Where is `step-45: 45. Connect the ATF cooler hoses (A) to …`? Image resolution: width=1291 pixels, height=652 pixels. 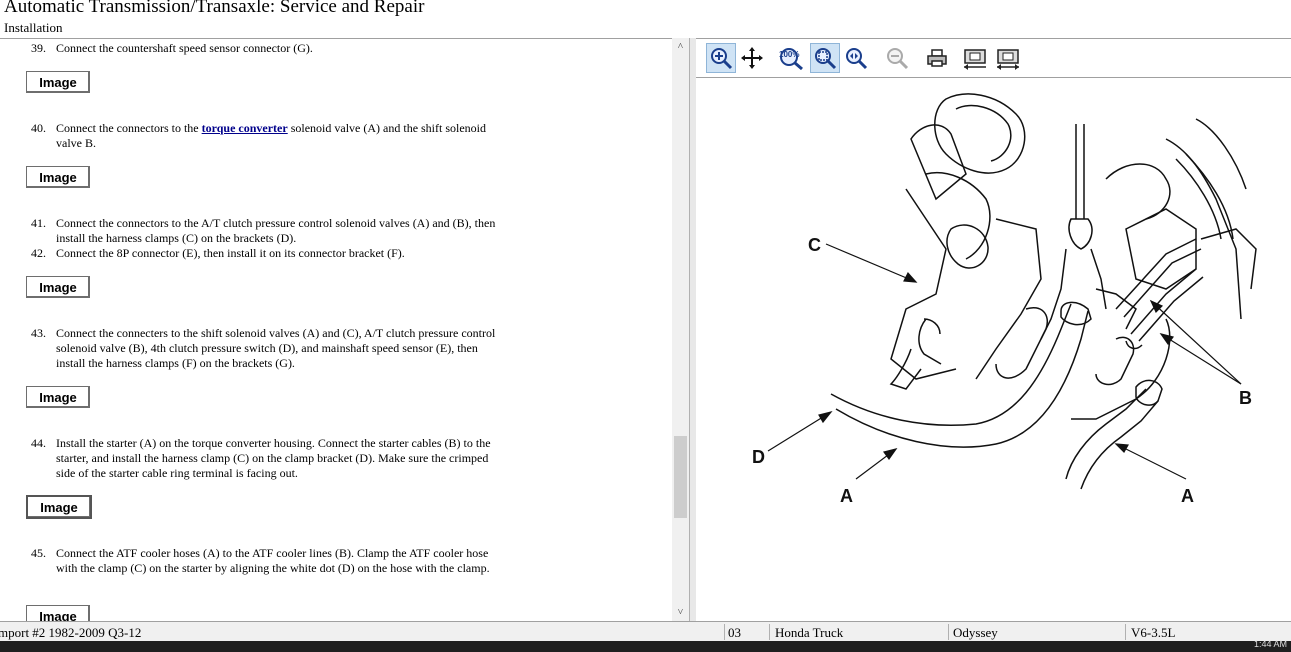
step-45: 45. Connect the ATF cooler hoses (A) to … is located at coordinates (266, 561).